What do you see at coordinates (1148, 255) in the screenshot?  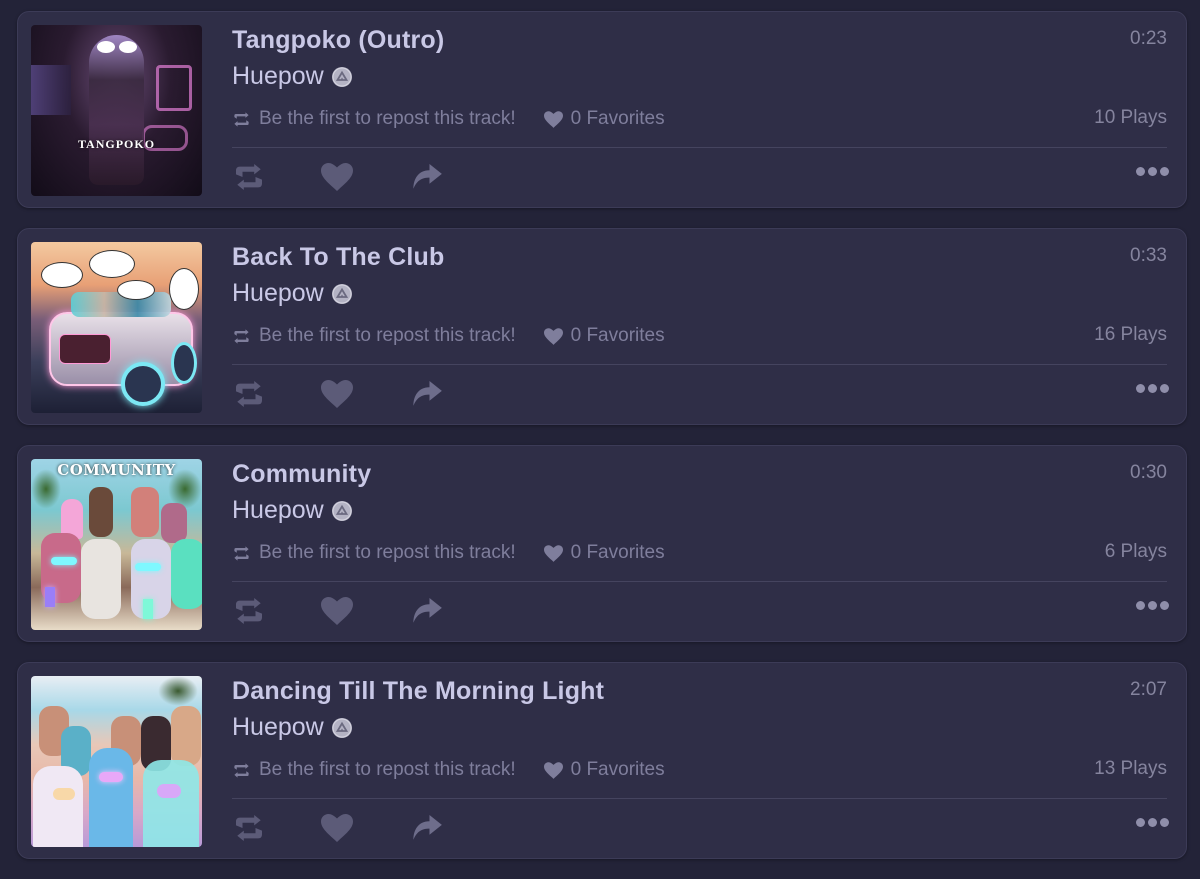 I see `track-duration: 0:33` at bounding box center [1148, 255].